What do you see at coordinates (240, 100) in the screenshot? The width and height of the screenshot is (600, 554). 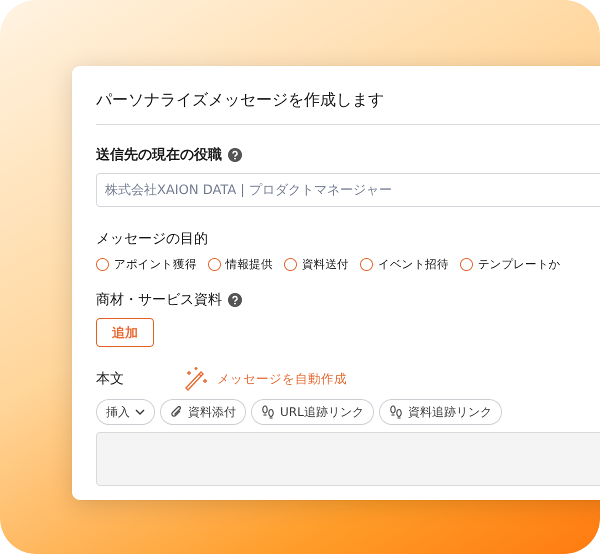 I see `dialog-title: パーソナライズメッセージを作成します` at bounding box center [240, 100].